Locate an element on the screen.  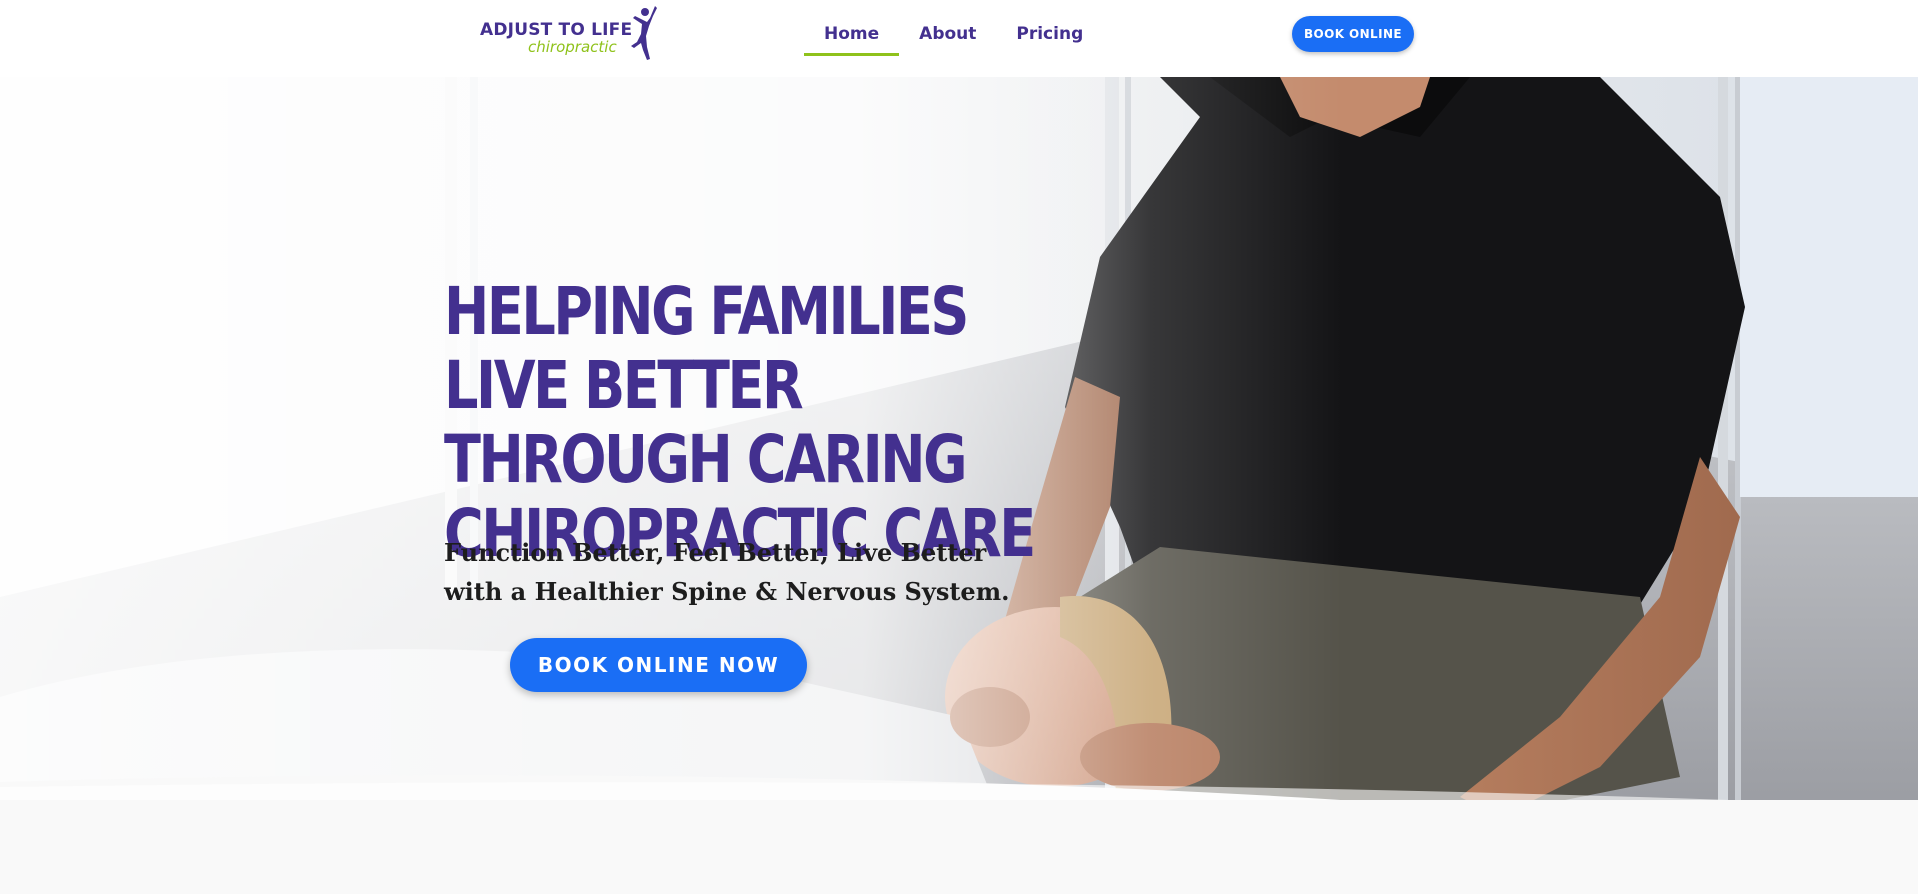
headline-line: LIVE BETTER is located at coordinates (624, 385).